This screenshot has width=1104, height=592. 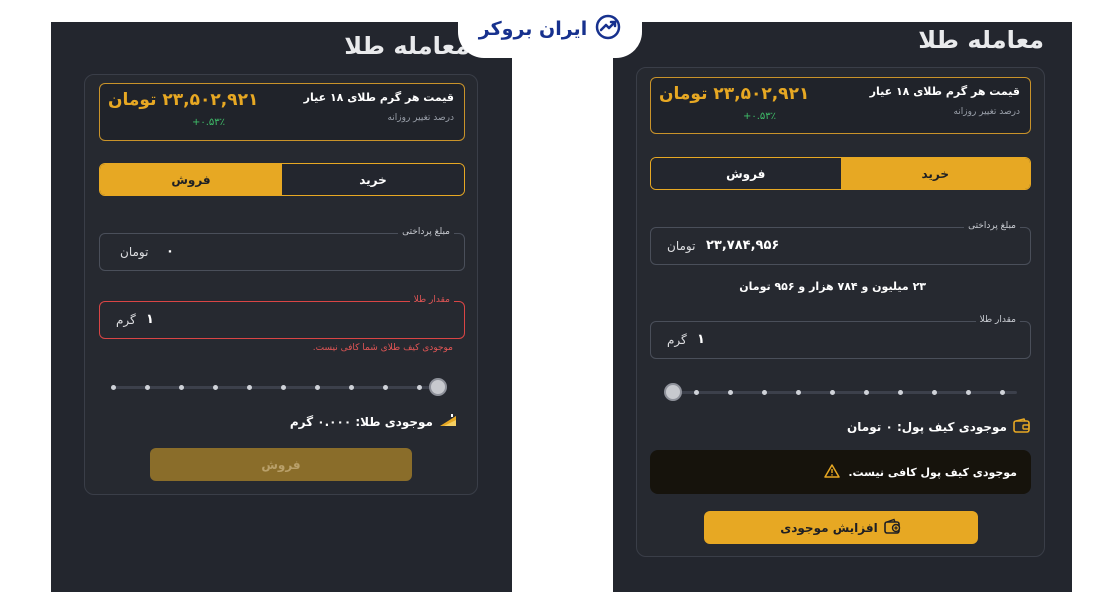 What do you see at coordinates (448, 421) in the screenshot?
I see `gold-bar-icon` at bounding box center [448, 421].